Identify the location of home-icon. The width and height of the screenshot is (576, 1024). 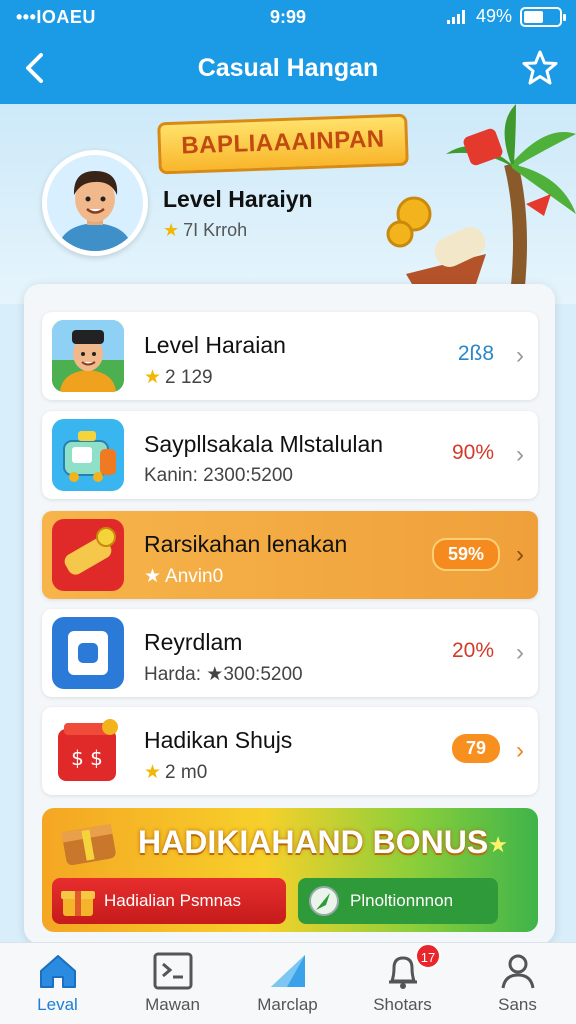
(58, 971).